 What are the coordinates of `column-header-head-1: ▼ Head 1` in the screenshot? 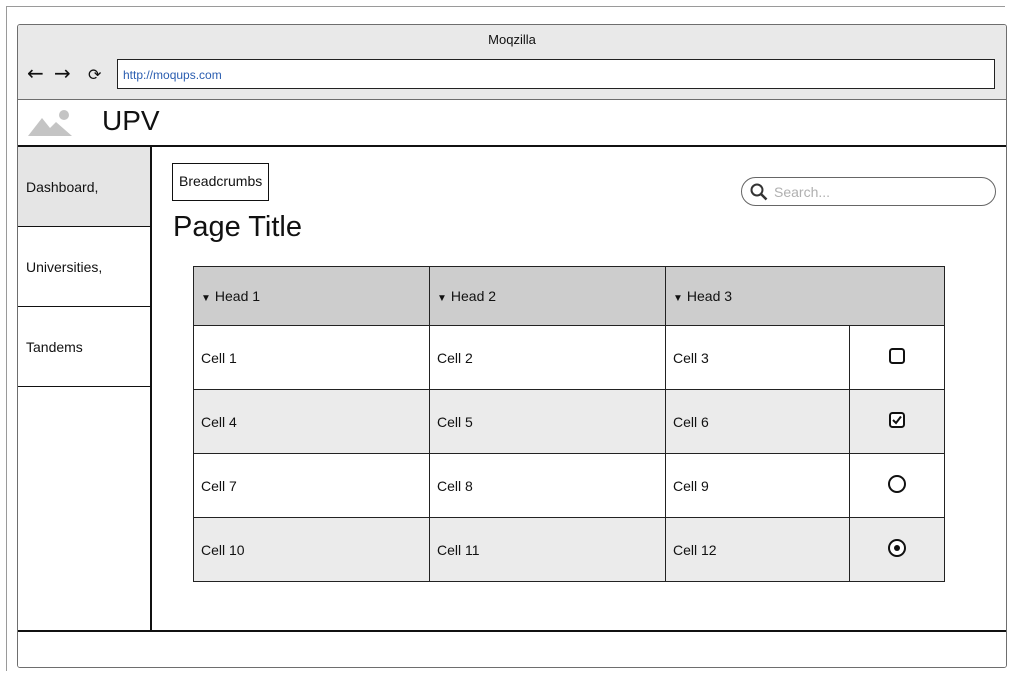 It's located at (311, 296).